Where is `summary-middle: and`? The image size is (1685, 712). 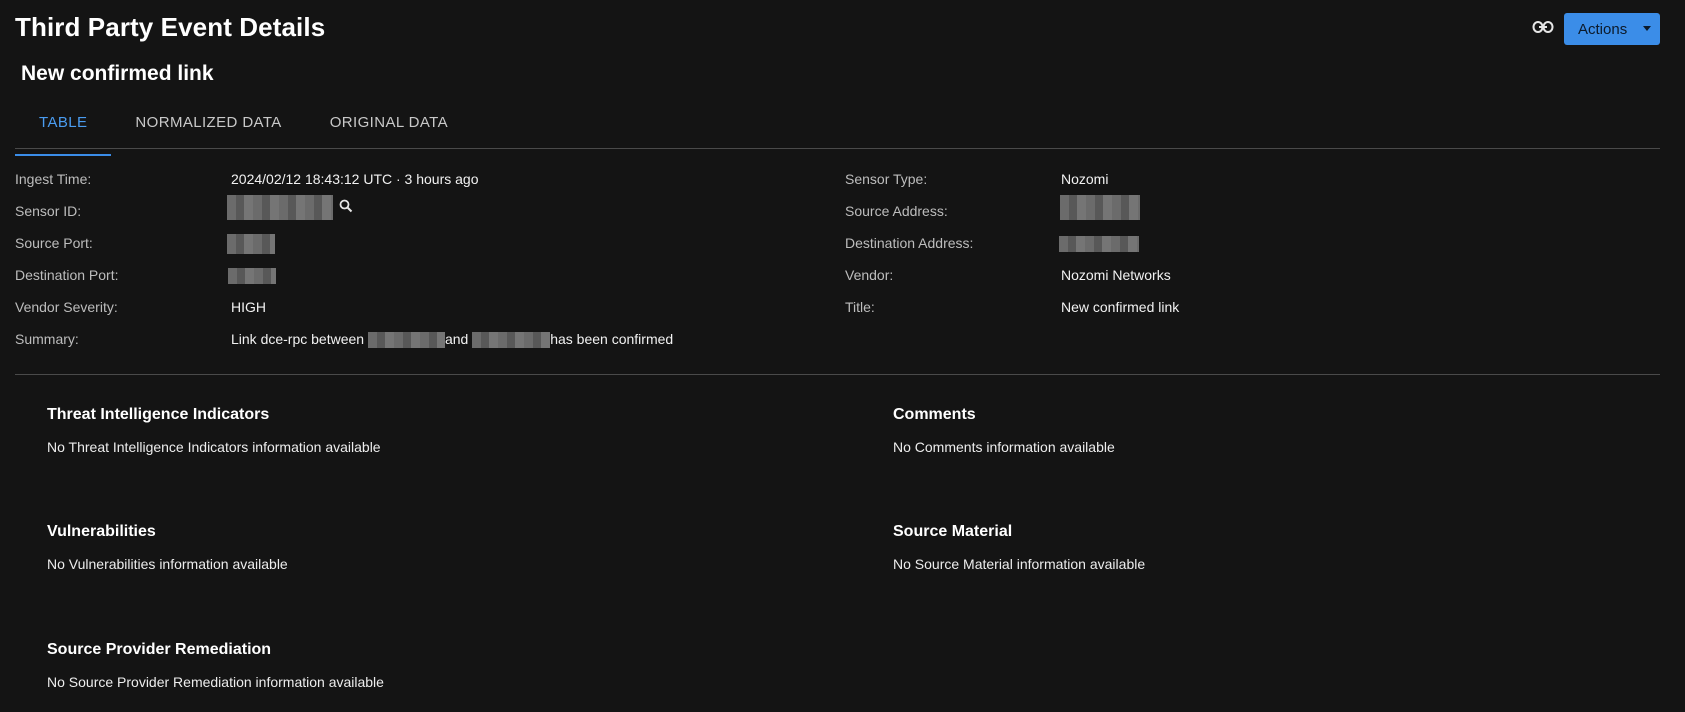
summary-middle: and is located at coordinates (456, 339).